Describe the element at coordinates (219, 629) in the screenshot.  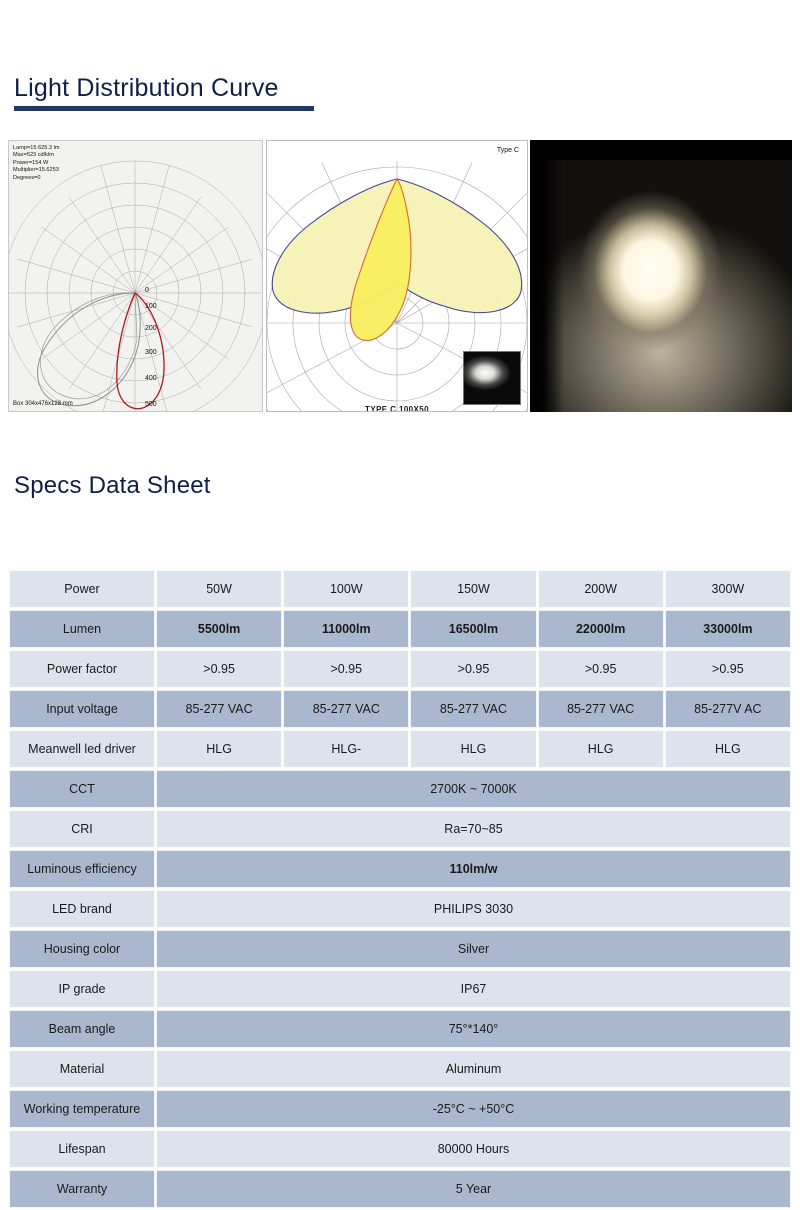
I see `spec-row-value: 5500lm` at that location.